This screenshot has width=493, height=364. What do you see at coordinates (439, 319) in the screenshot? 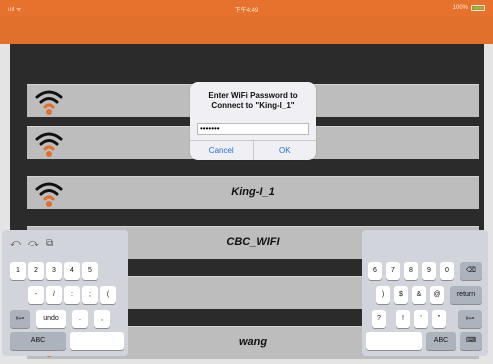
I see `key-quote: "` at bounding box center [439, 319].